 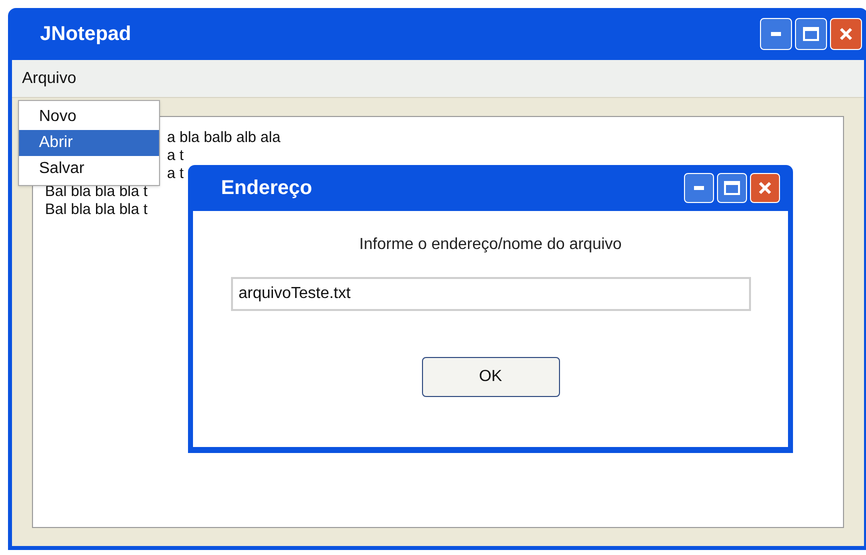 I want to click on filename-field: arquivoTeste.txt, so click(x=490, y=294).